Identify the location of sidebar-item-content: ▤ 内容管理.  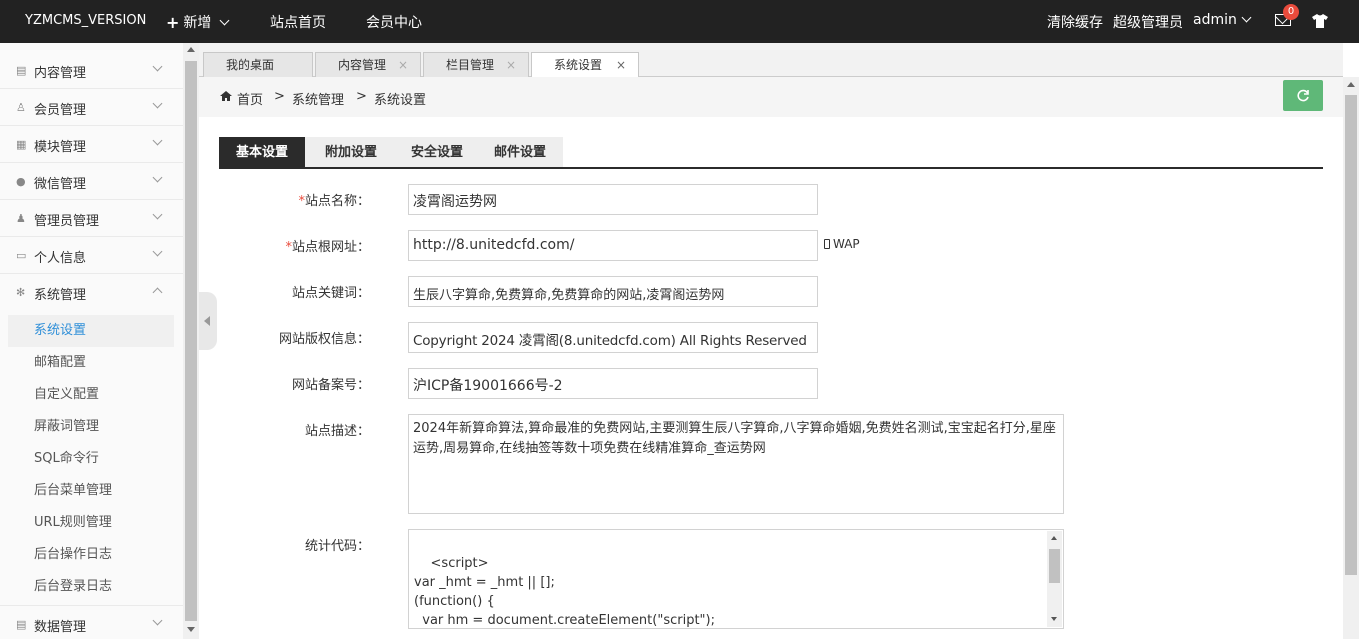
(91, 70).